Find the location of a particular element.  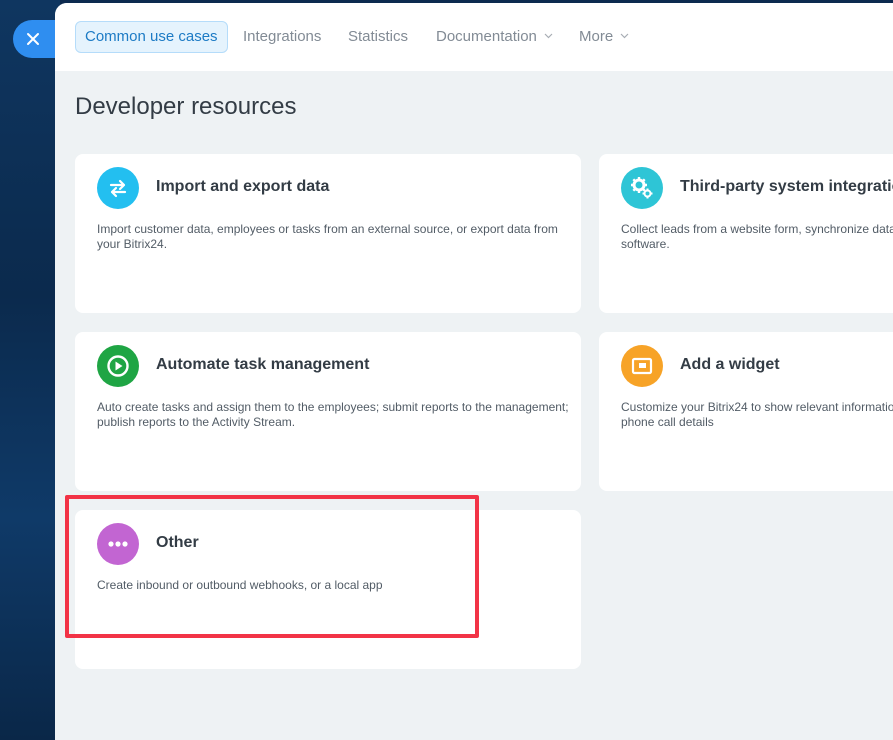

tab-common-use-cases: Common use cases is located at coordinates (151, 37).